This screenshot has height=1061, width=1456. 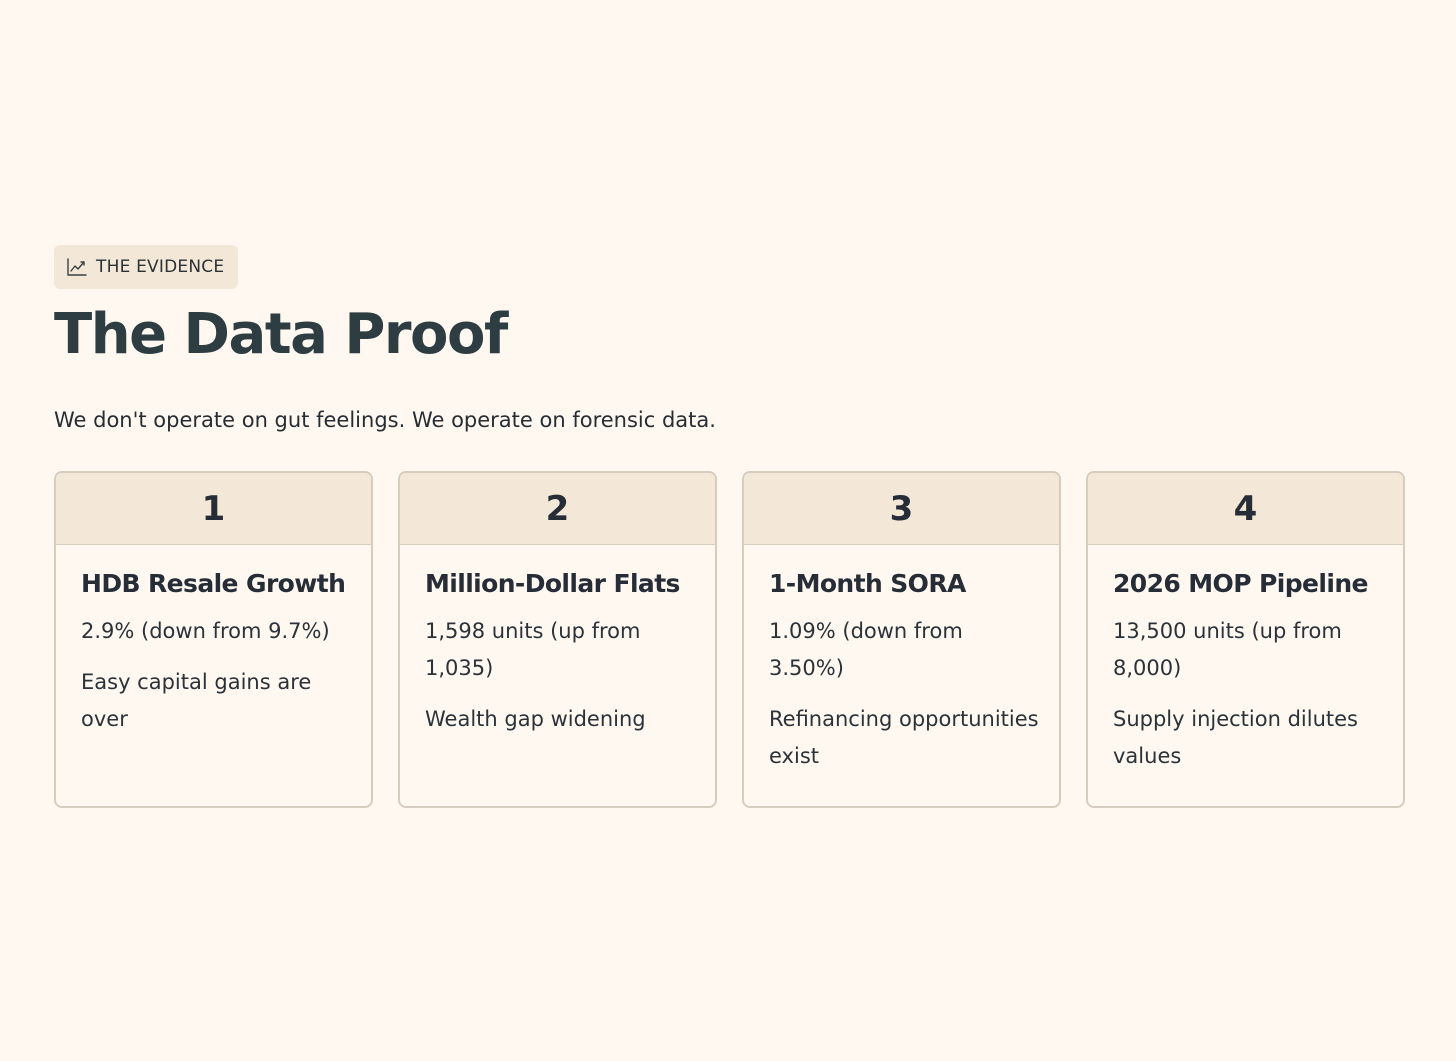 I want to click on trend-chart-icon, so click(x=77, y=267).